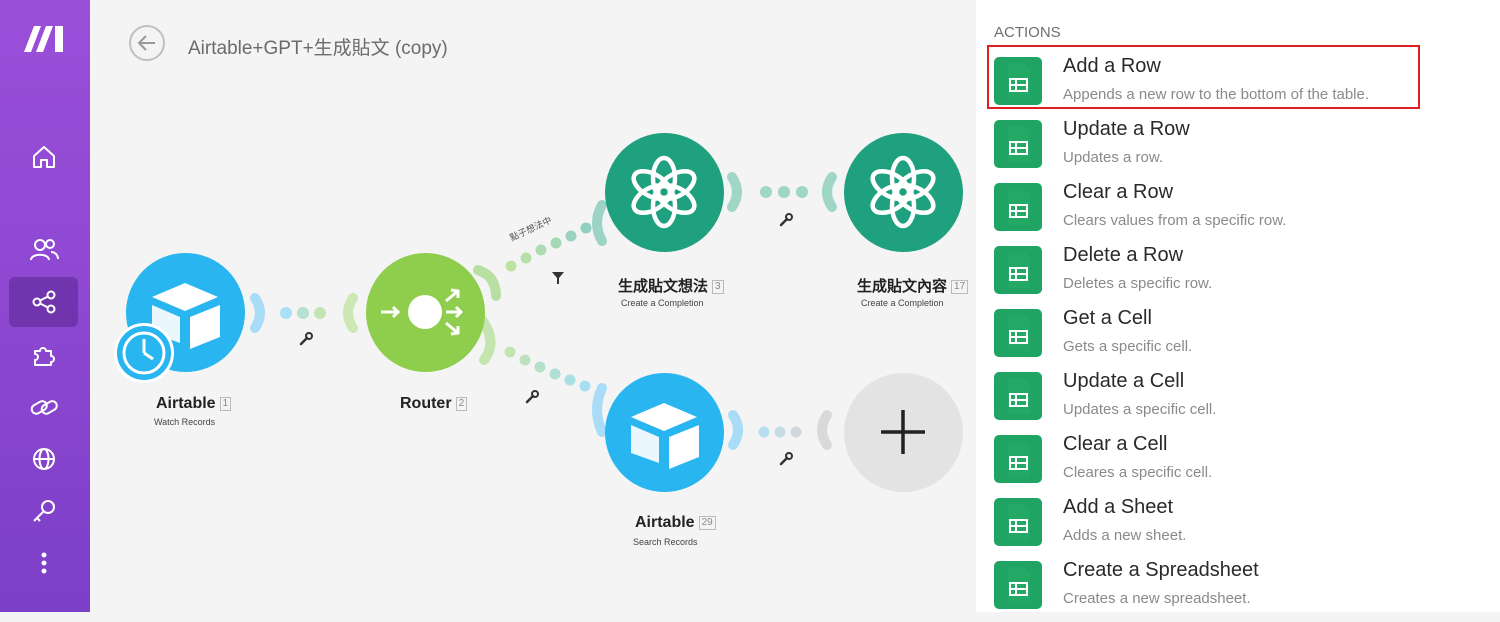 This screenshot has width=1500, height=622. Describe the element at coordinates (902, 286) in the screenshot. I see `node-name: 生成貼文內容` at that location.